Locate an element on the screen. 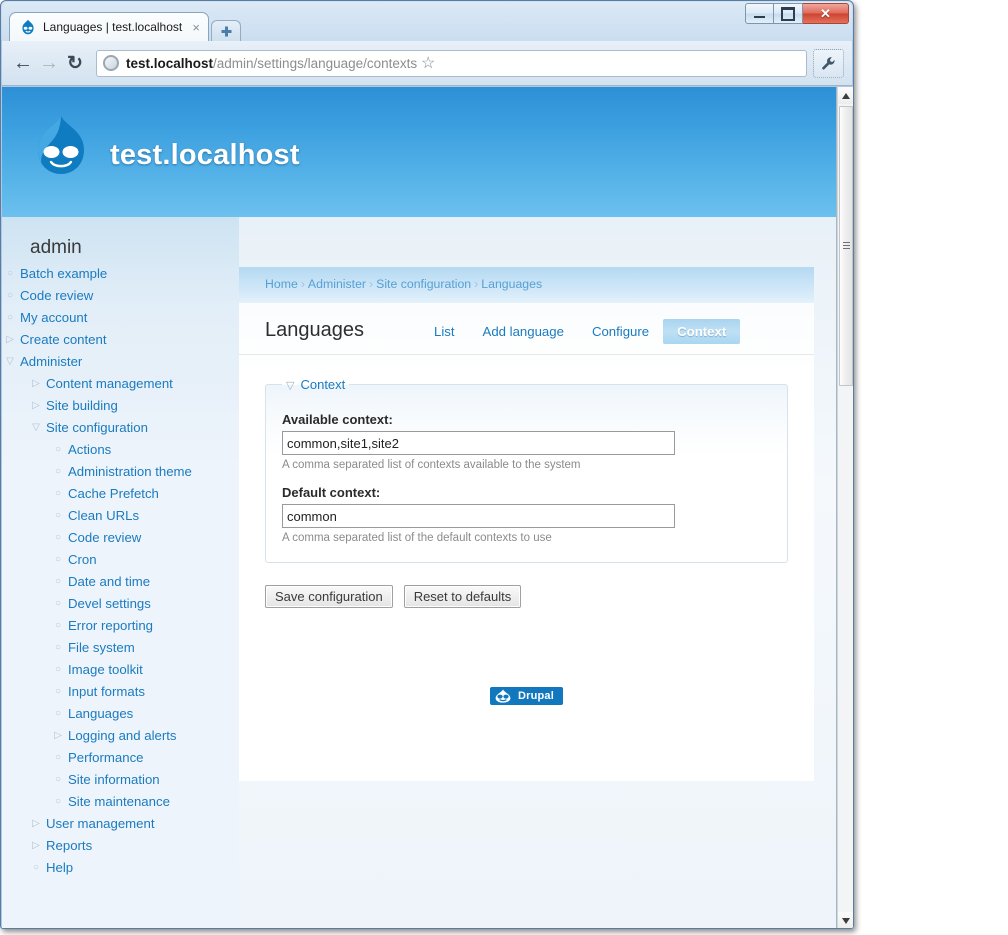  scrollbar-thumb is located at coordinates (846, 246).